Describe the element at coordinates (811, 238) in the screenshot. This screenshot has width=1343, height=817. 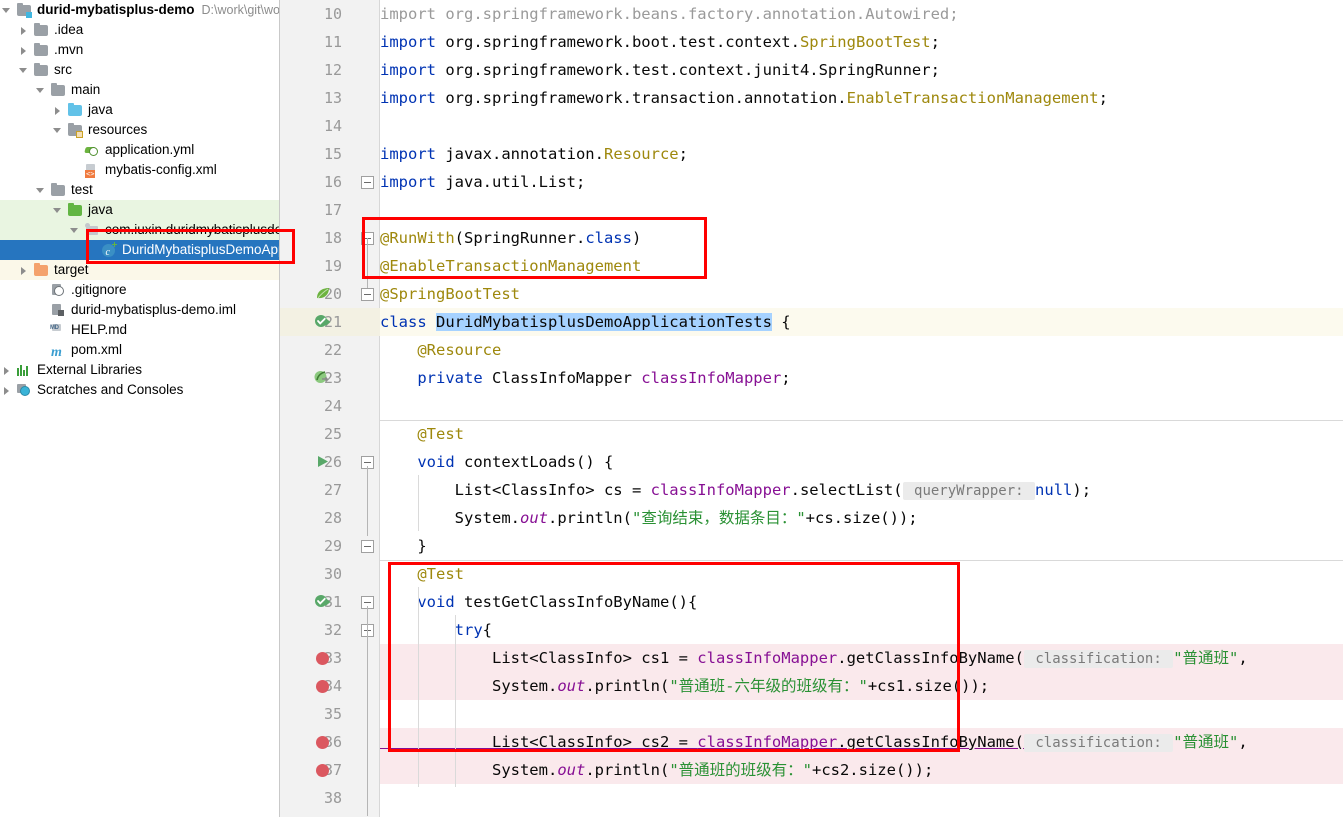
I see `code-line-18: 18 @RunWith(SpringRunner.class)` at that location.